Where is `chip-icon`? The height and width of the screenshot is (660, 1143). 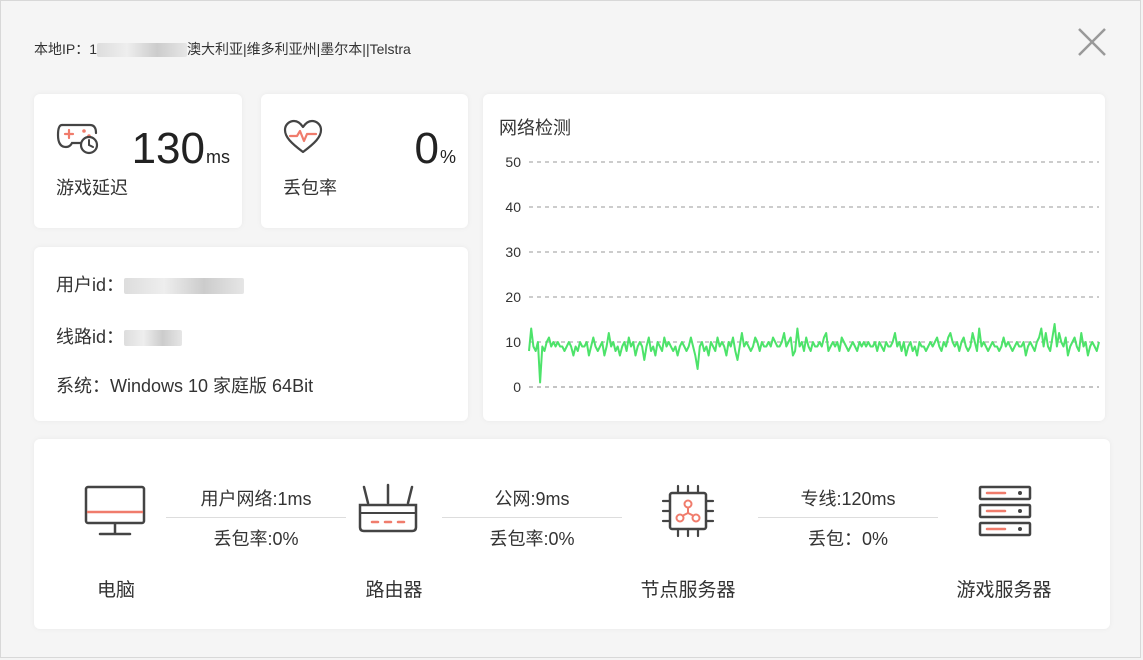
chip-icon is located at coordinates (688, 511).